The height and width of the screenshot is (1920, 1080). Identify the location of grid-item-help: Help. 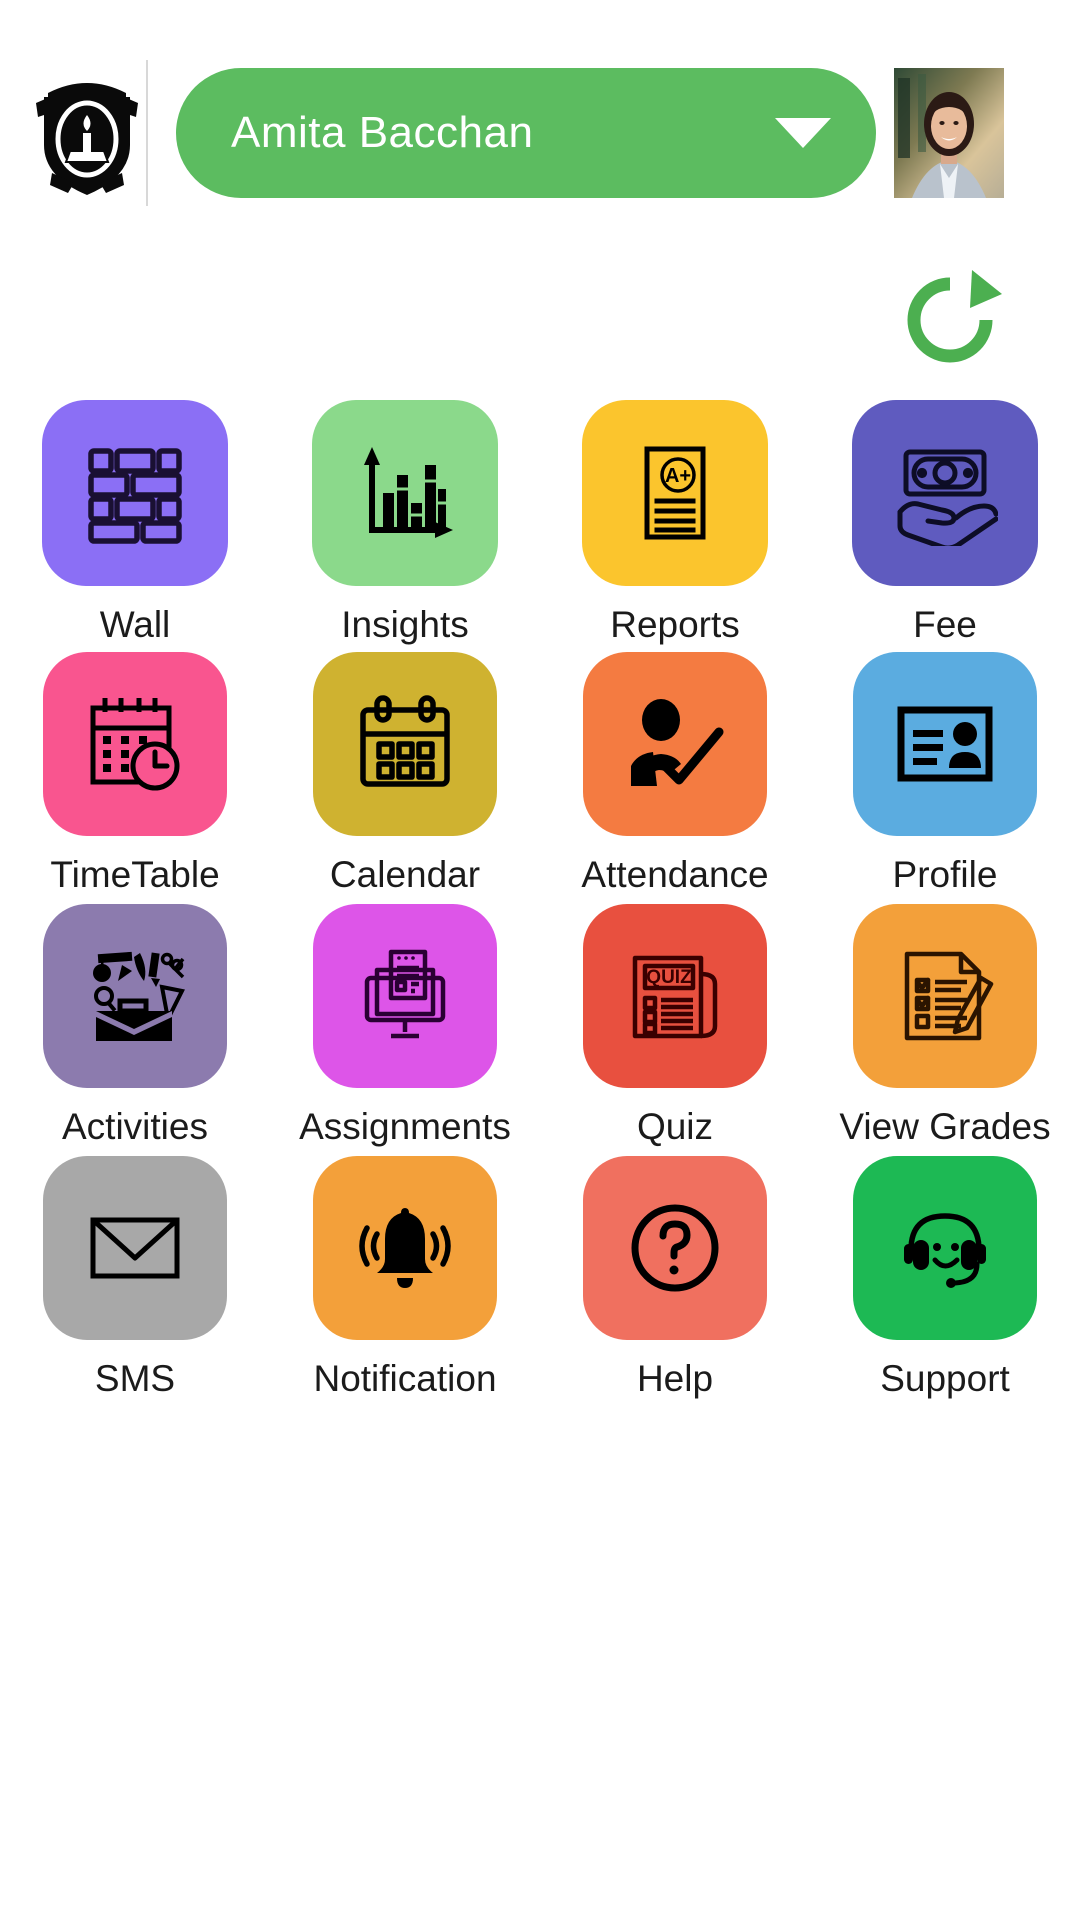
(675, 1282).